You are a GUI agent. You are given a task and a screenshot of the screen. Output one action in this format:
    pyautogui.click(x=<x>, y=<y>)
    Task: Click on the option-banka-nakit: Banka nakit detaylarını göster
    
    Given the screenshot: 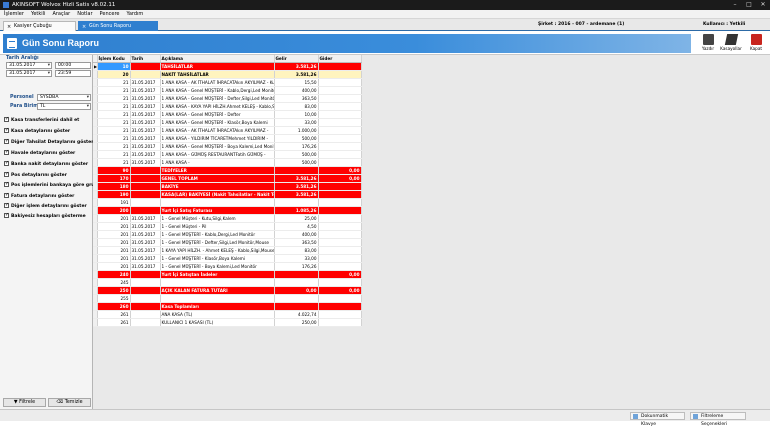 What is the action you would take?
    pyautogui.click(x=46, y=163)
    